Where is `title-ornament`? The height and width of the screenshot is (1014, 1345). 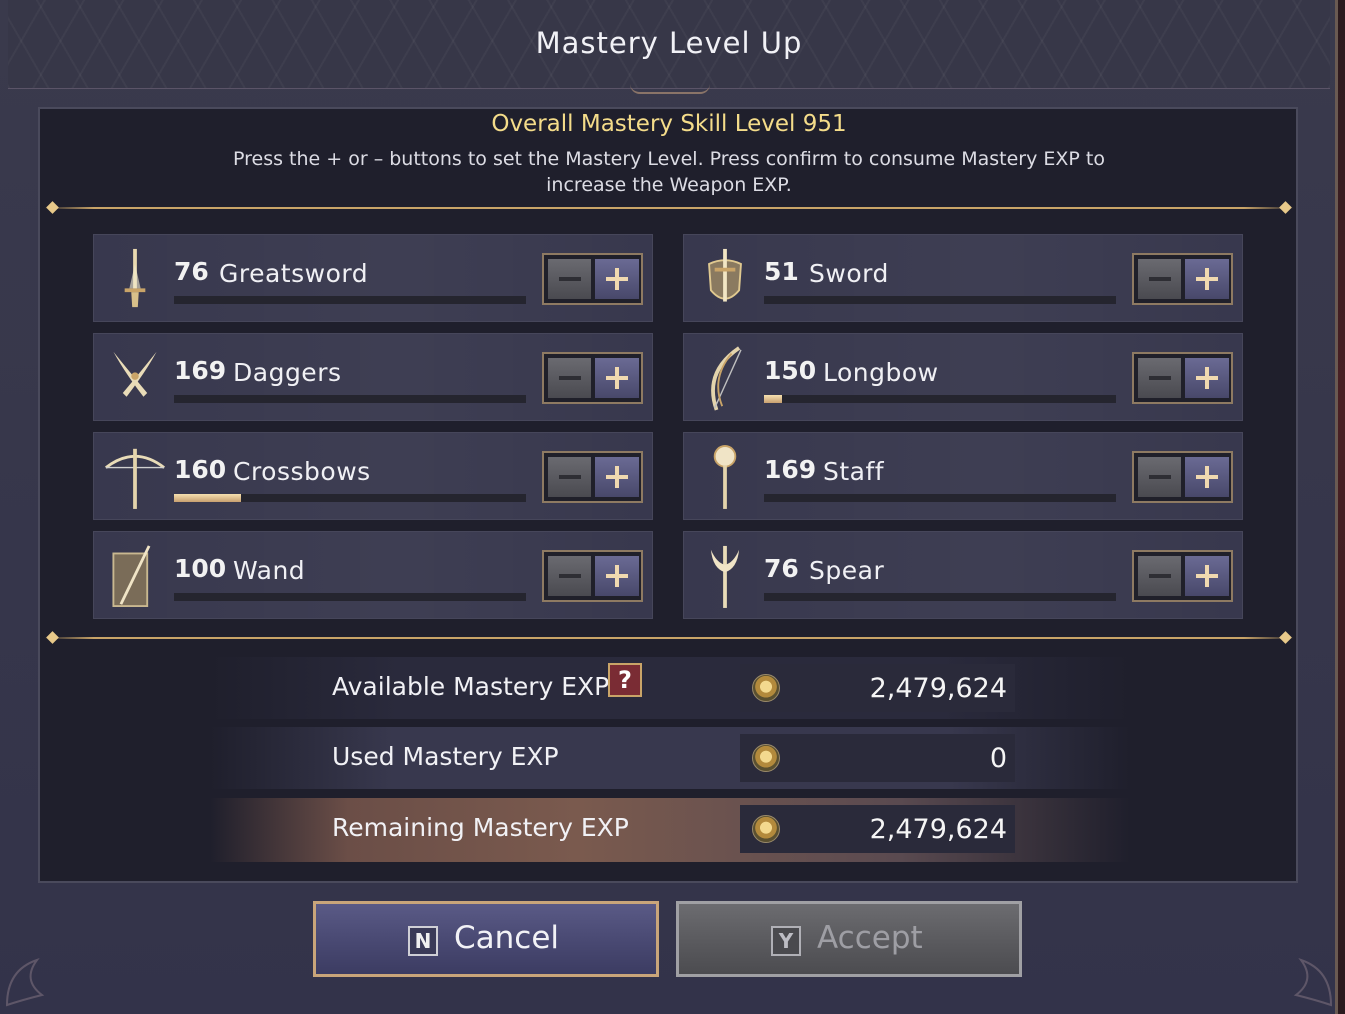
title-ornament is located at coordinates (670, 89).